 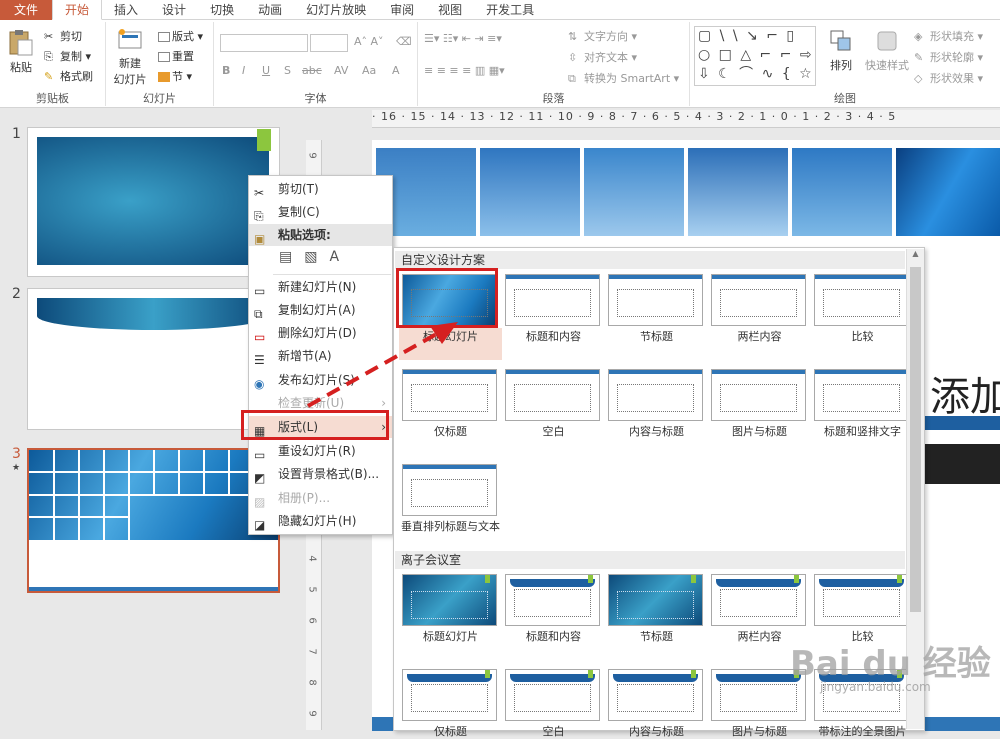 What do you see at coordinates (130, 57) in the screenshot?
I see `new-slide-button: 新建 幻灯片` at bounding box center [130, 57].